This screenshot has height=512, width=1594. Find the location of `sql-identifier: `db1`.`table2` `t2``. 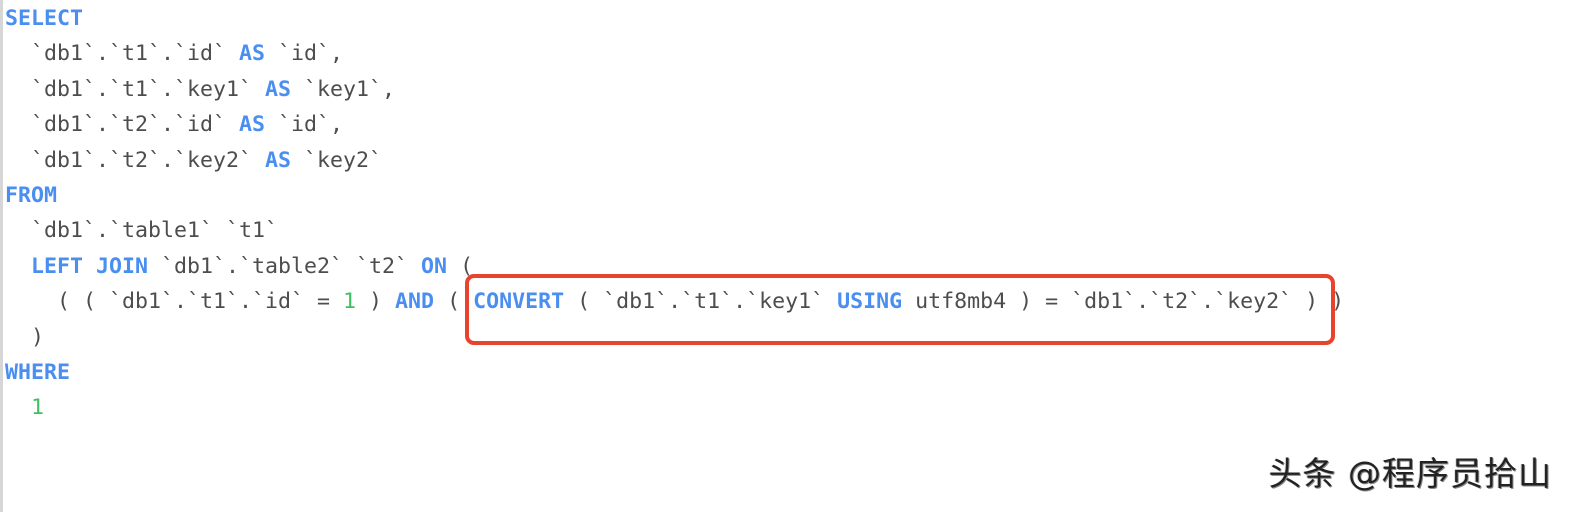

sql-identifier: `db1`.`table2` `t2` is located at coordinates (285, 266).